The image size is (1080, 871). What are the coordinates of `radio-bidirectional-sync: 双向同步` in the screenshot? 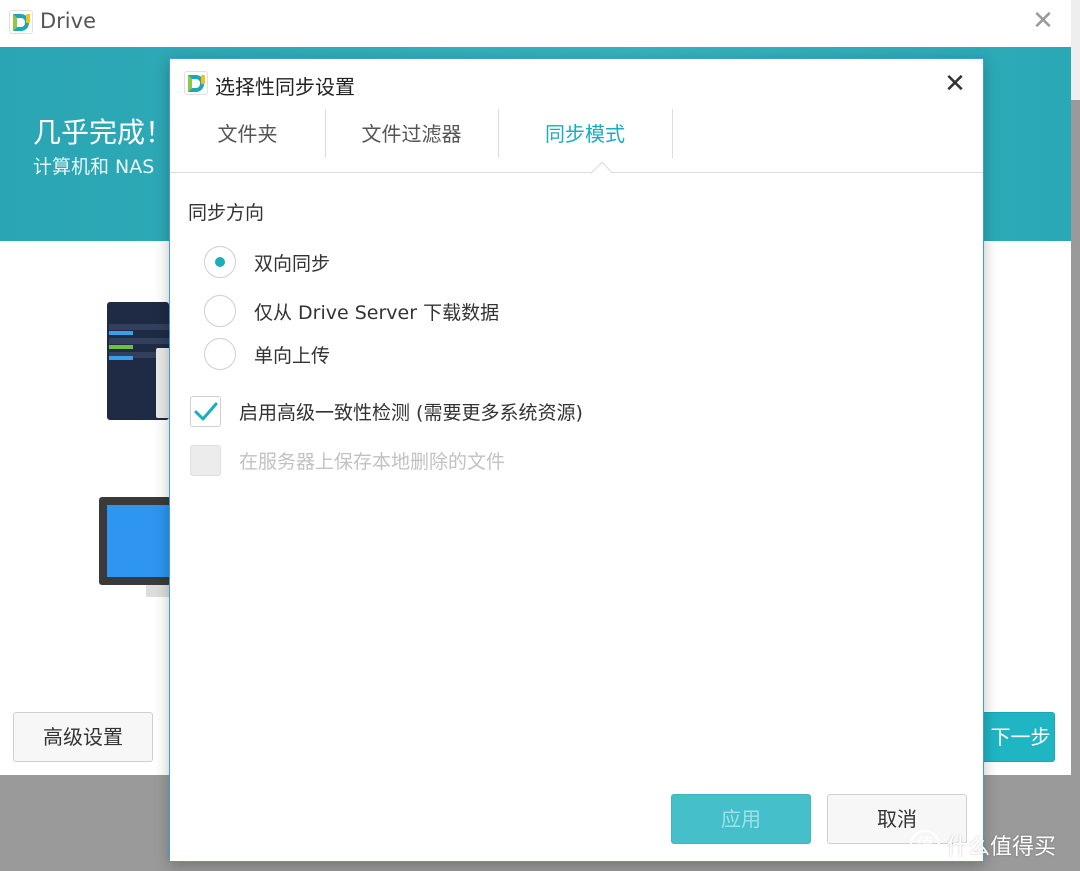 It's located at (267, 262).